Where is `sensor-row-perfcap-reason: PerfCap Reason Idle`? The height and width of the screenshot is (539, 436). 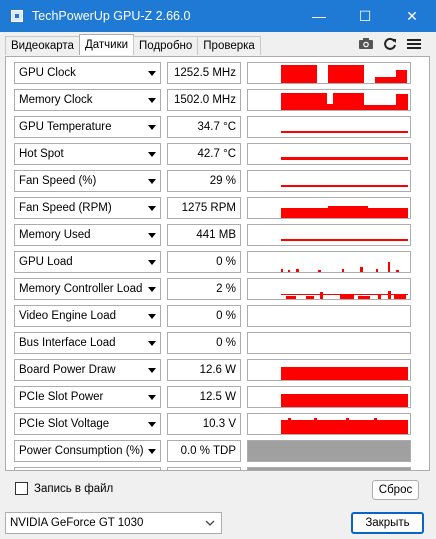 sensor-row-perfcap-reason: PerfCap Reason Idle is located at coordinates (216, 468).